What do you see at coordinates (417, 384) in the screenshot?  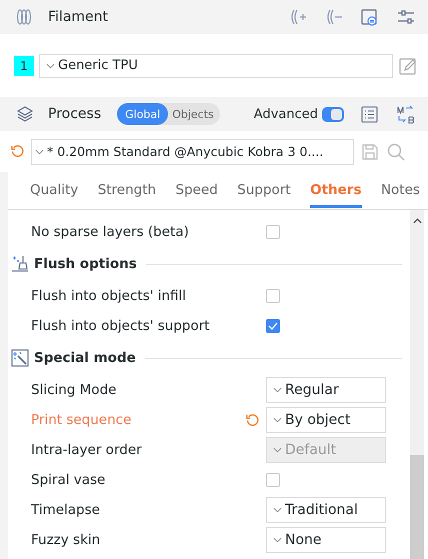 I see `scrollbar` at bounding box center [417, 384].